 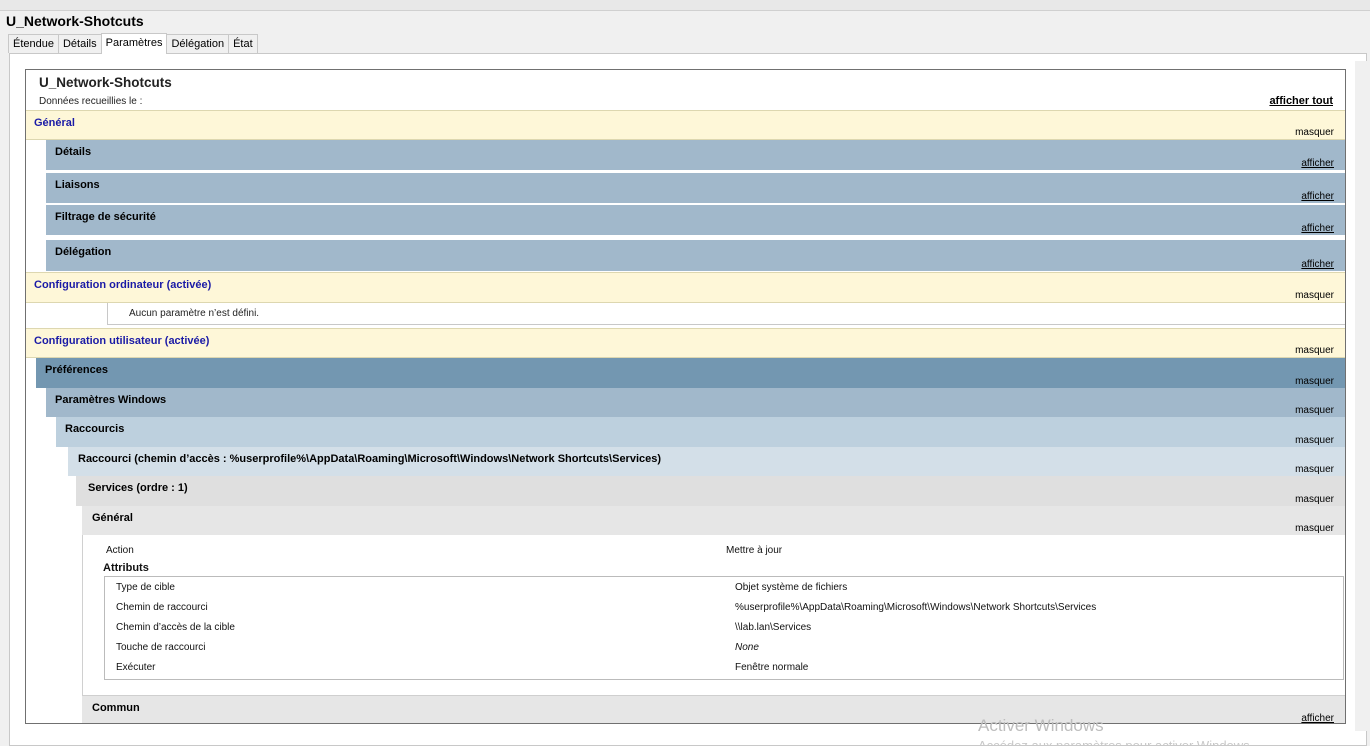 What do you see at coordinates (54, 123) in the screenshot?
I see `section-general-label: Général` at bounding box center [54, 123].